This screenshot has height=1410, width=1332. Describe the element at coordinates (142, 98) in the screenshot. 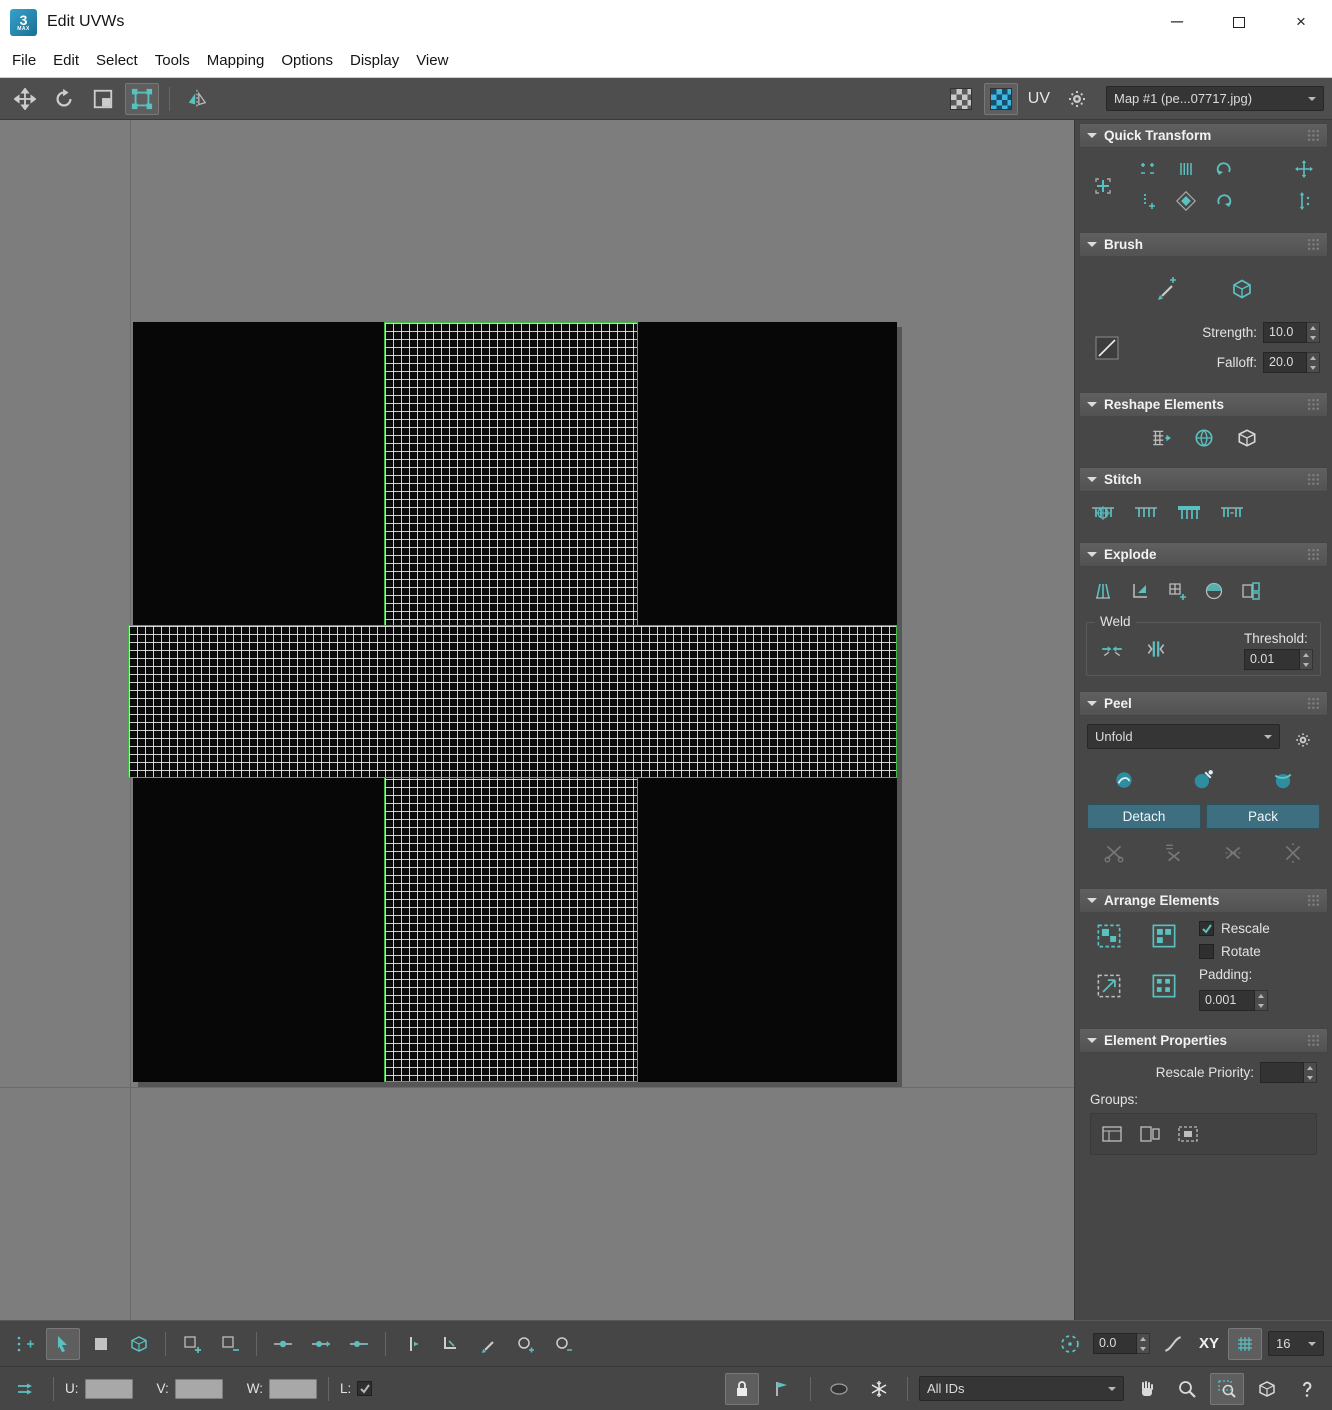

I see `freeform-mode-button` at that location.